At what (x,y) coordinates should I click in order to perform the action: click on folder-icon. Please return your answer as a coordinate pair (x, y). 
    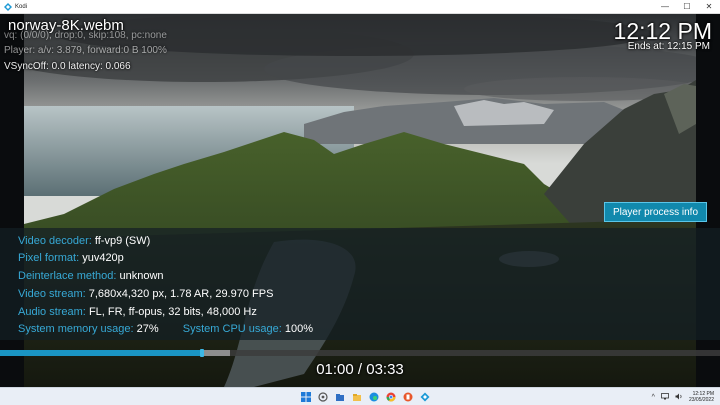
    Looking at the image, I should click on (357, 397).